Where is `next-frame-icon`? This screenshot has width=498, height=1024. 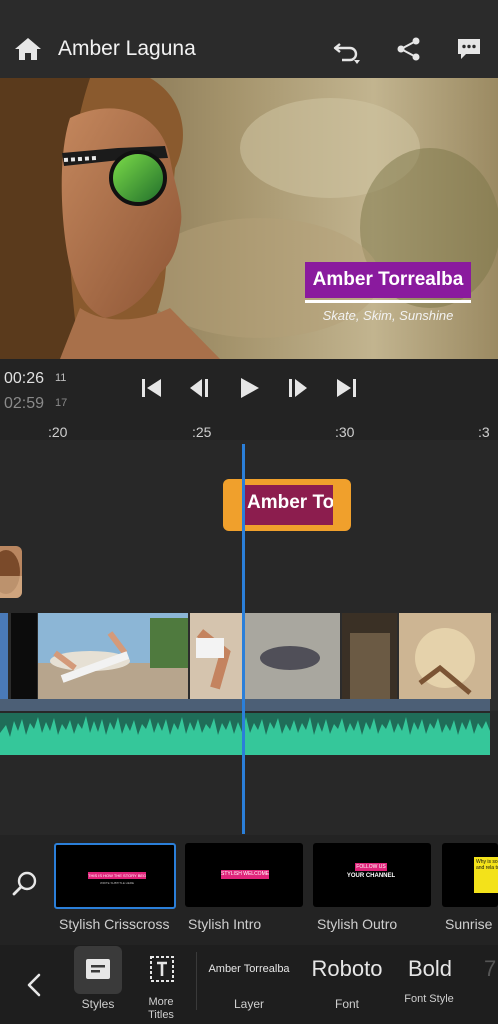 next-frame-icon is located at coordinates (297, 388).